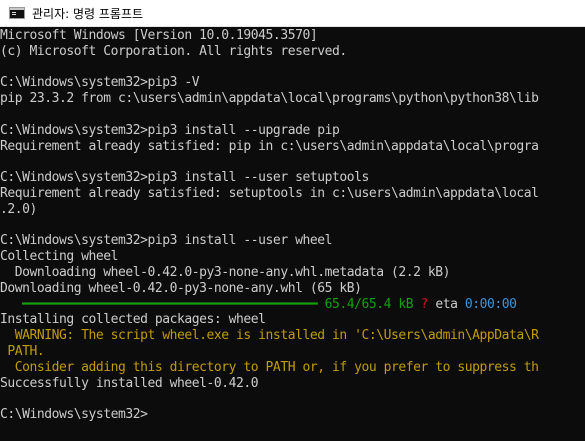 The image size is (585, 441). I want to click on console-line: Successfully installed wheel-0.42.0, so click(129, 383).